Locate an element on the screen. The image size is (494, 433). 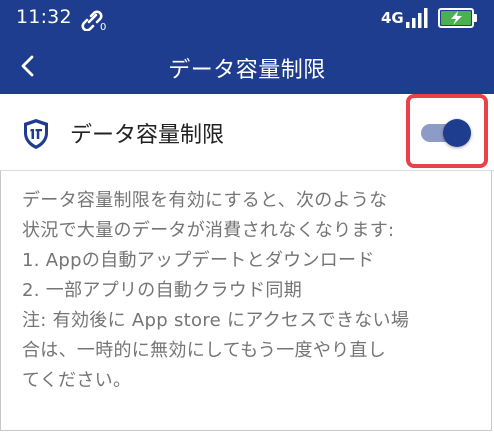
app-bar: データ容量制限 is located at coordinates (247, 66).